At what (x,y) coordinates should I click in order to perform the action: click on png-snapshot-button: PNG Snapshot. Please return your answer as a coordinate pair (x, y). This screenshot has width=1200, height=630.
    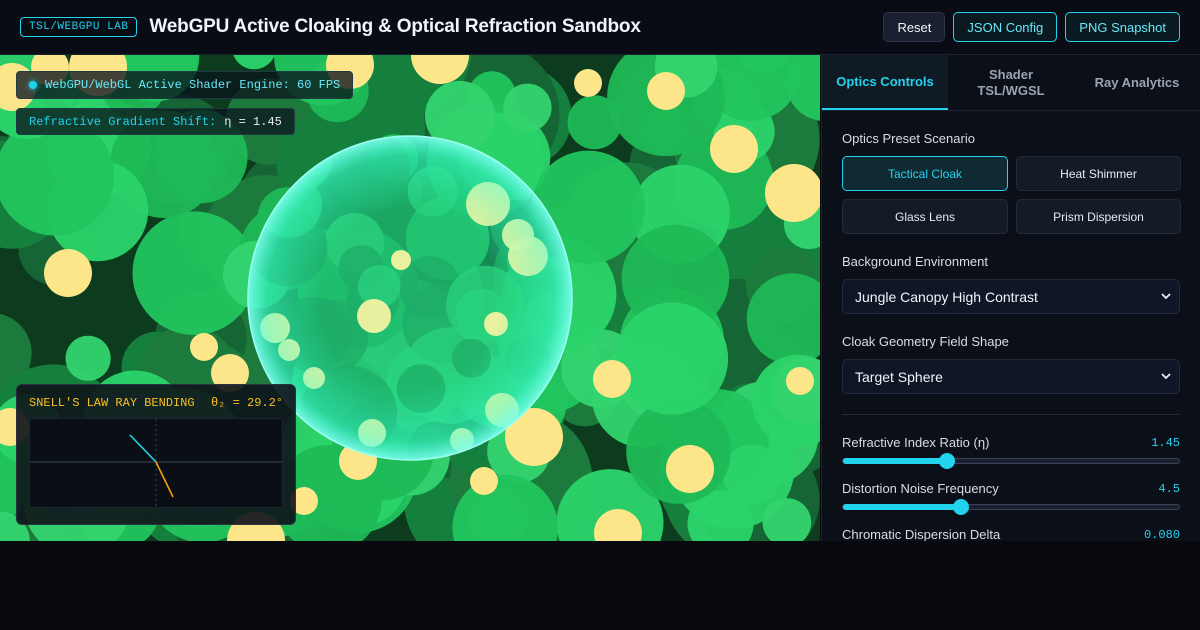
    Looking at the image, I should click on (1122, 27).